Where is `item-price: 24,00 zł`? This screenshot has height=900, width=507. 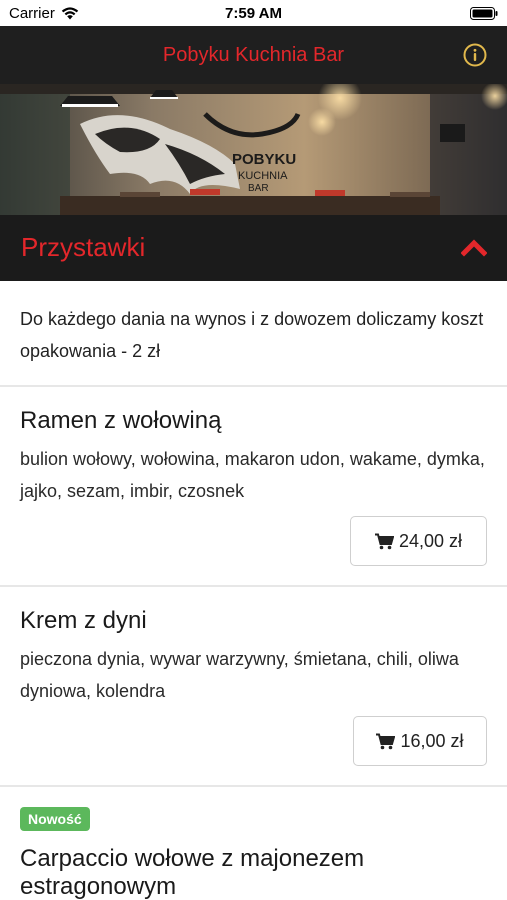 item-price: 24,00 zł is located at coordinates (430, 540).